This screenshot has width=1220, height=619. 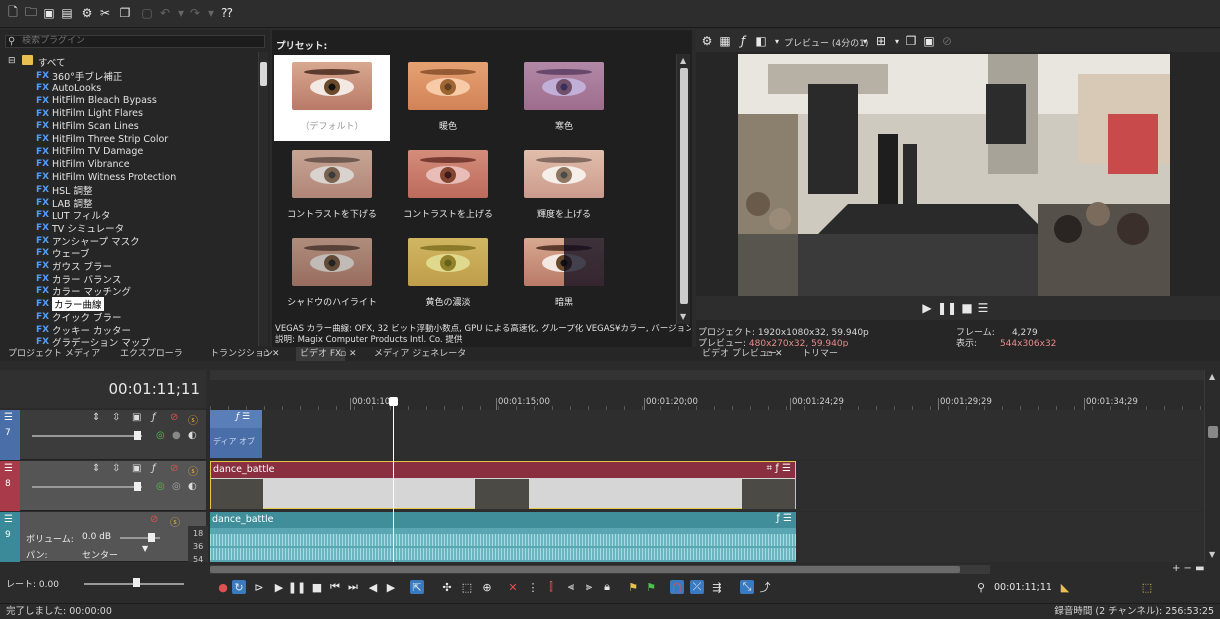 What do you see at coordinates (96, 417) in the screenshot?
I see `expand-icon: ⇕` at bounding box center [96, 417].